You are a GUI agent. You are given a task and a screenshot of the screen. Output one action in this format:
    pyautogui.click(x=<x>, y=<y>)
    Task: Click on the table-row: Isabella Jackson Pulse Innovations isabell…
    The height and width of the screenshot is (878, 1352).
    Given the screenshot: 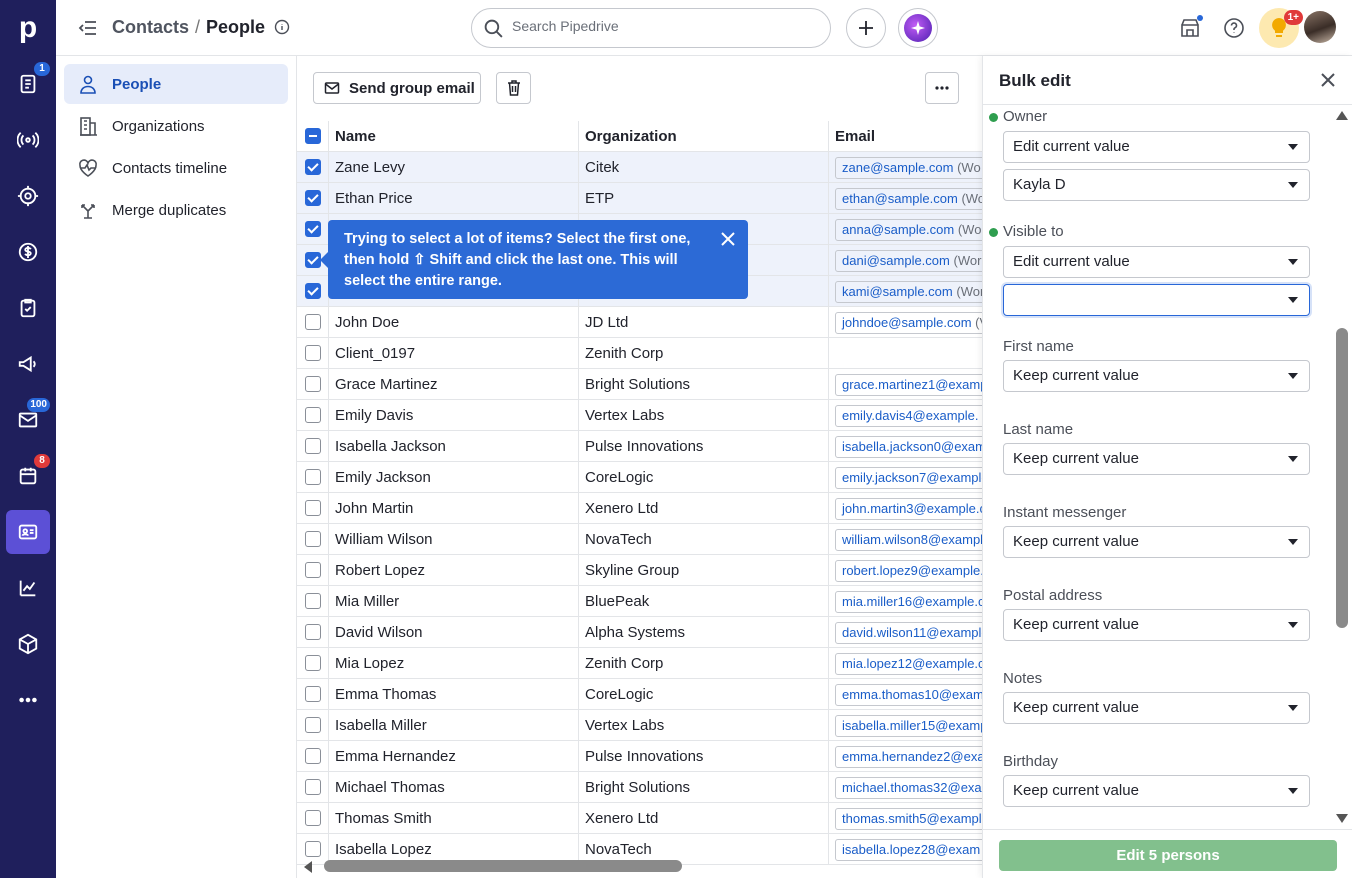 What is the action you would take?
    pyautogui.click(x=639, y=446)
    